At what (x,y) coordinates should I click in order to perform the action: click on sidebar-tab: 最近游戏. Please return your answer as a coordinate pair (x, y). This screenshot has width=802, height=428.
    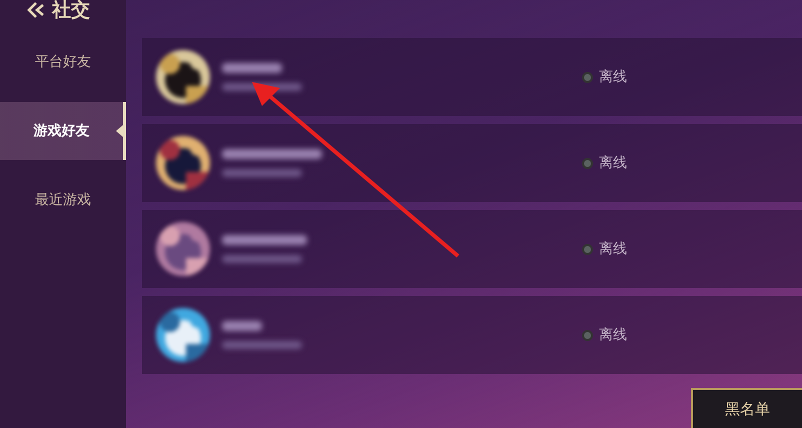
    Looking at the image, I should click on (63, 200).